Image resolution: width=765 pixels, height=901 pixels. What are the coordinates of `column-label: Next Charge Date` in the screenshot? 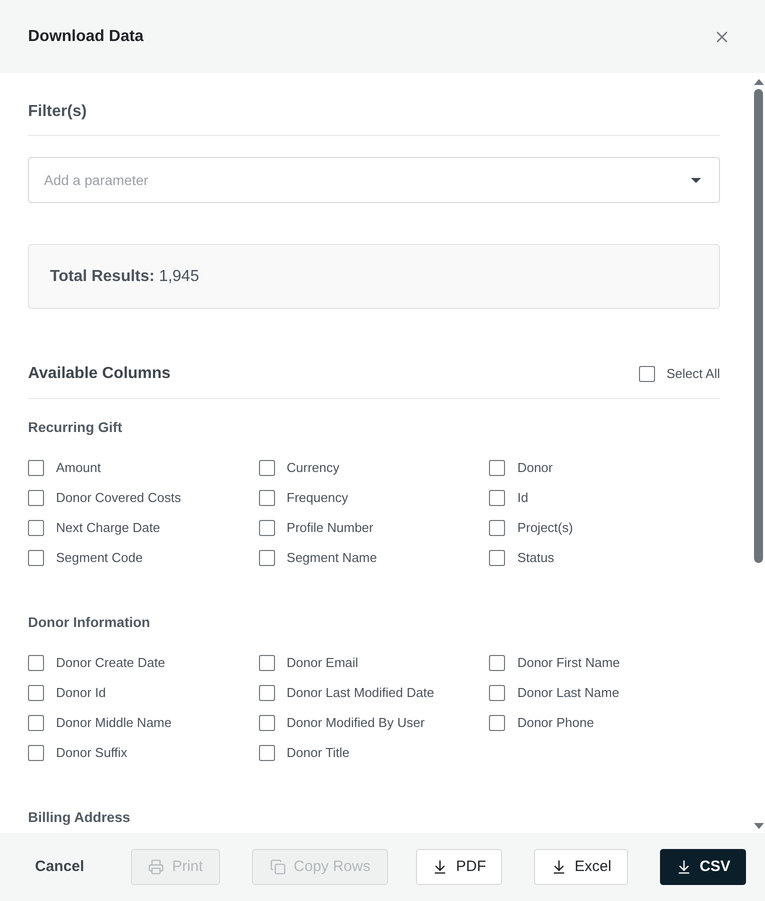 It's located at (108, 528).